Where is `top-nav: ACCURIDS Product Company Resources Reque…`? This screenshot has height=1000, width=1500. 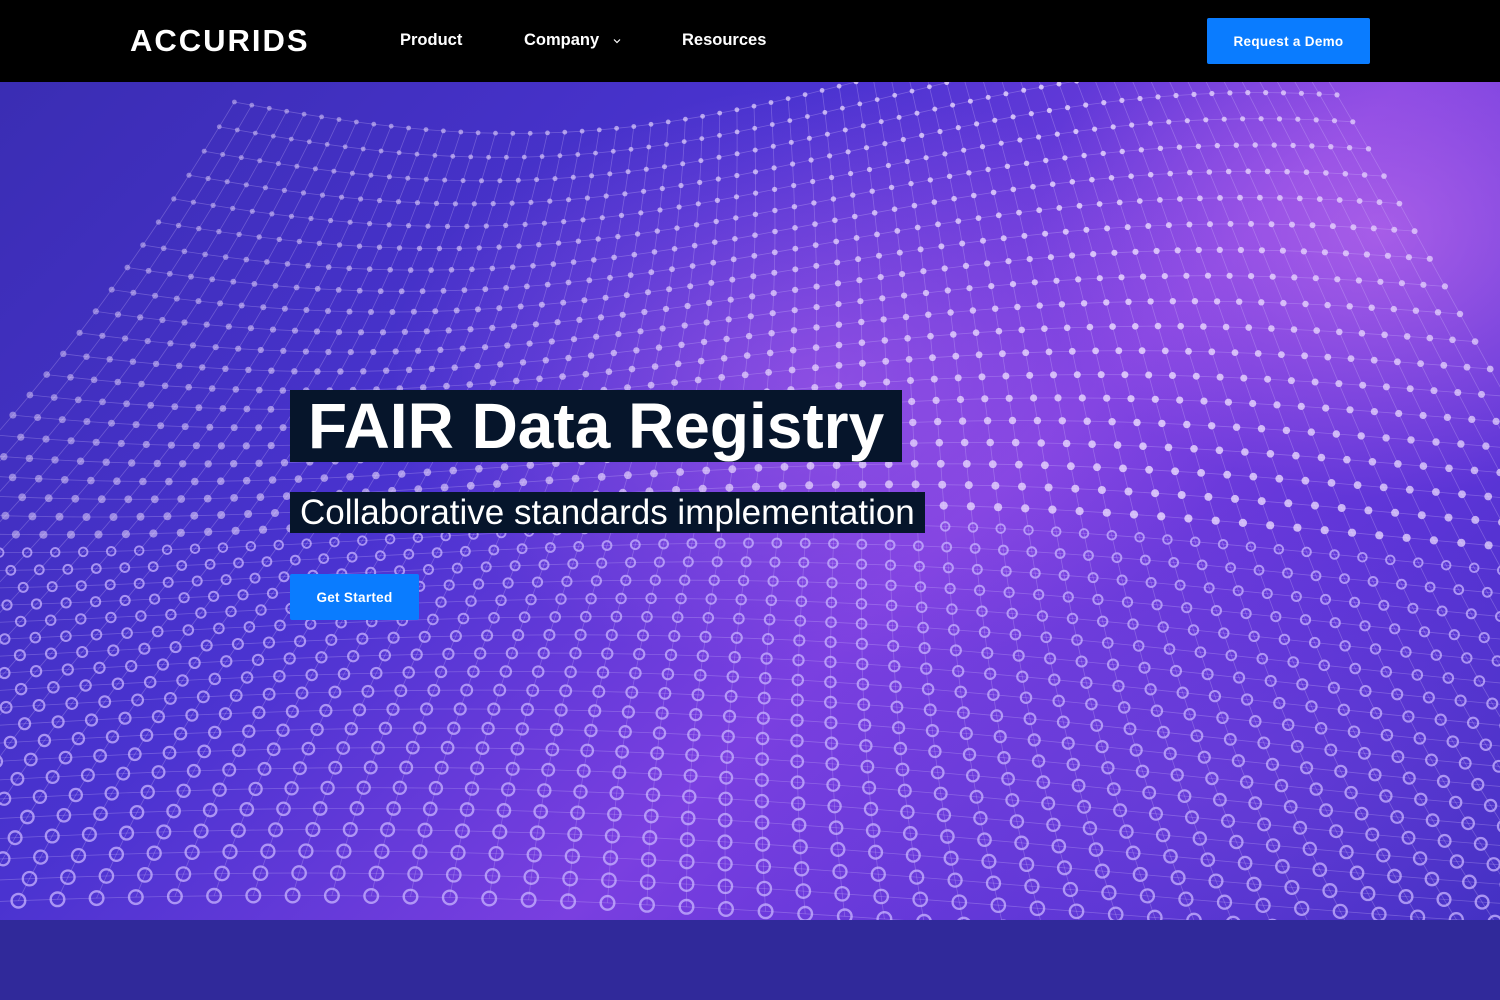
top-nav: ACCURIDS Product Company Resources Reque… is located at coordinates (750, 41).